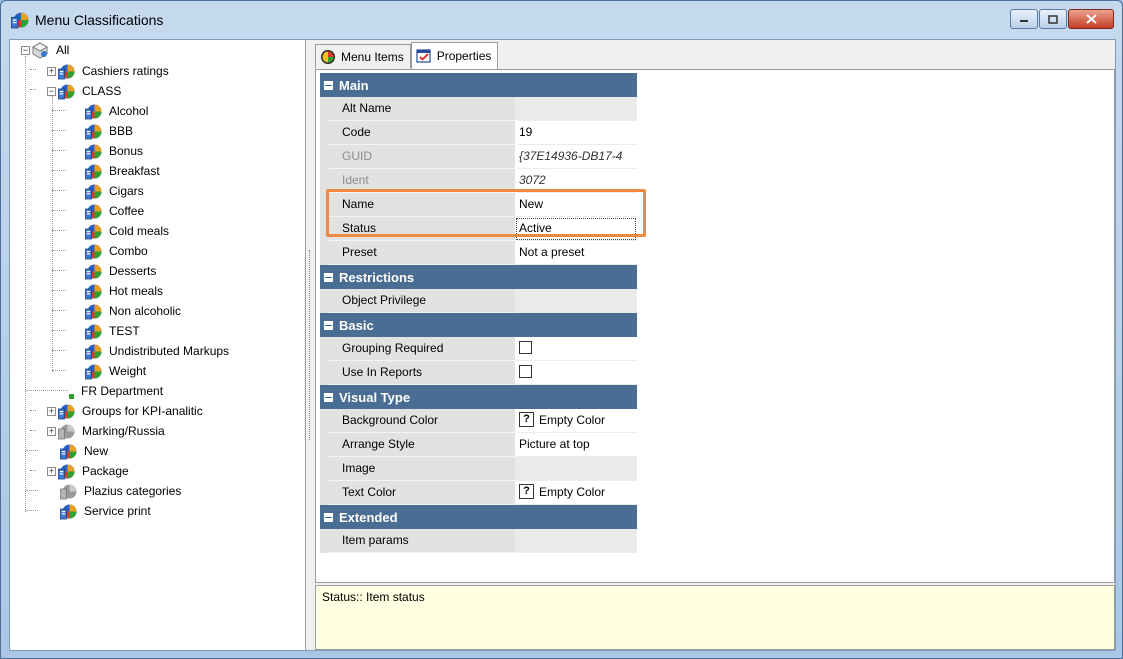 The height and width of the screenshot is (659, 1123). What do you see at coordinates (115, 151) in the screenshot?
I see `tree-node: Bonus` at bounding box center [115, 151].